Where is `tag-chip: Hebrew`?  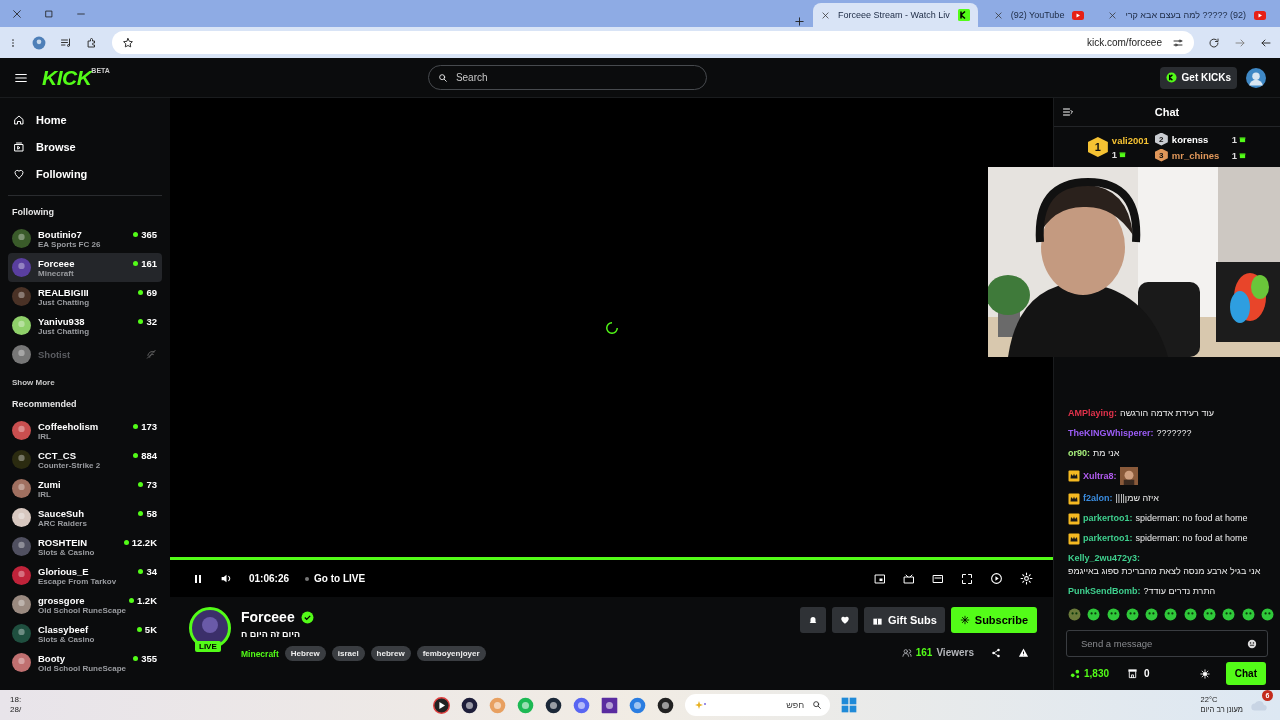
tag-chip: Hebrew is located at coordinates (305, 653).